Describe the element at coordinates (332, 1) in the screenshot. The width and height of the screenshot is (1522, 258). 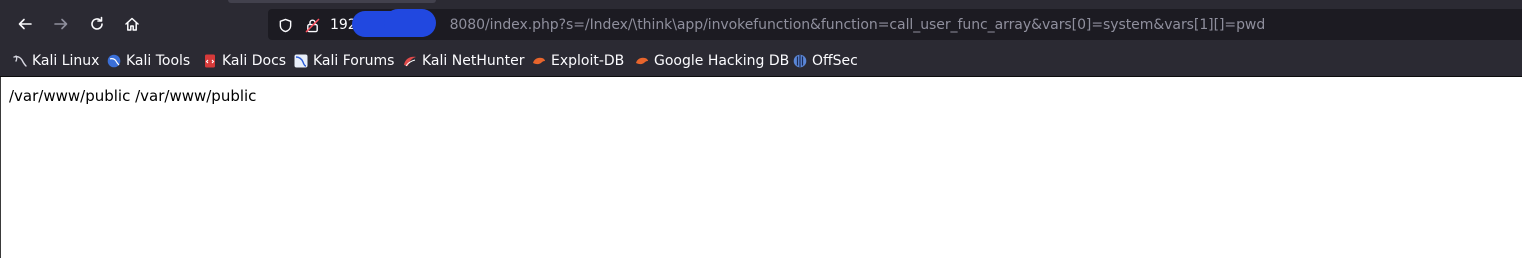
I see `active-tab-edge` at that location.